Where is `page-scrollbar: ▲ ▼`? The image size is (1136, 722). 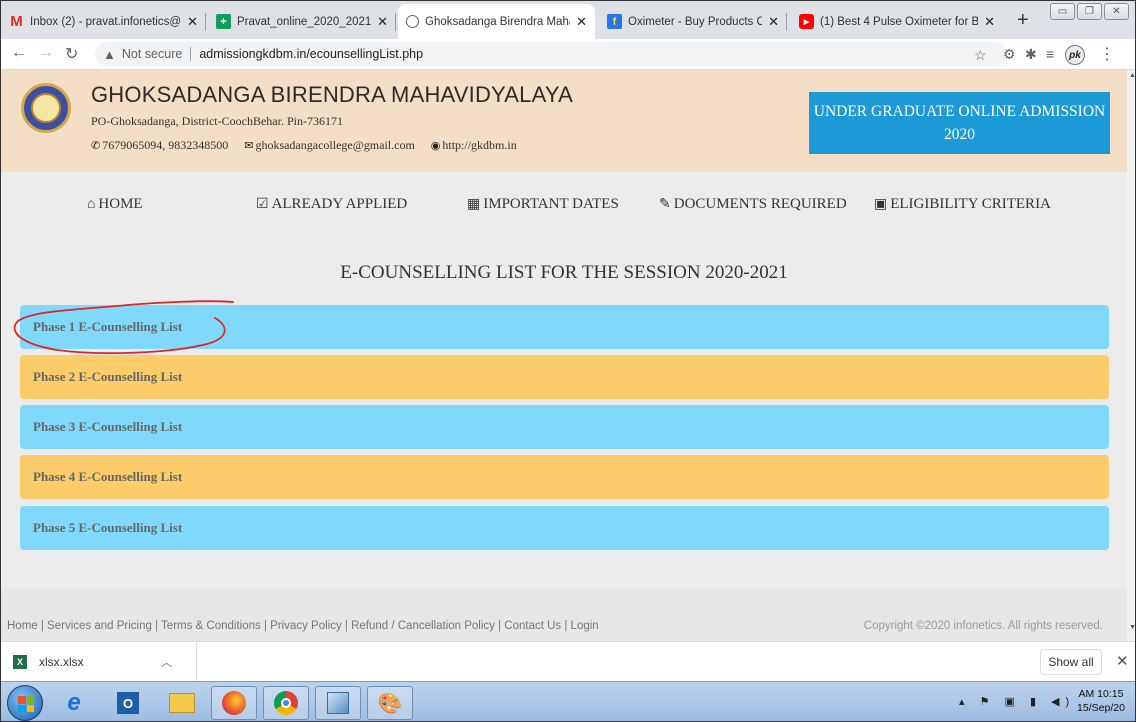
page-scrollbar: ▲ ▼ is located at coordinates (1131, 355).